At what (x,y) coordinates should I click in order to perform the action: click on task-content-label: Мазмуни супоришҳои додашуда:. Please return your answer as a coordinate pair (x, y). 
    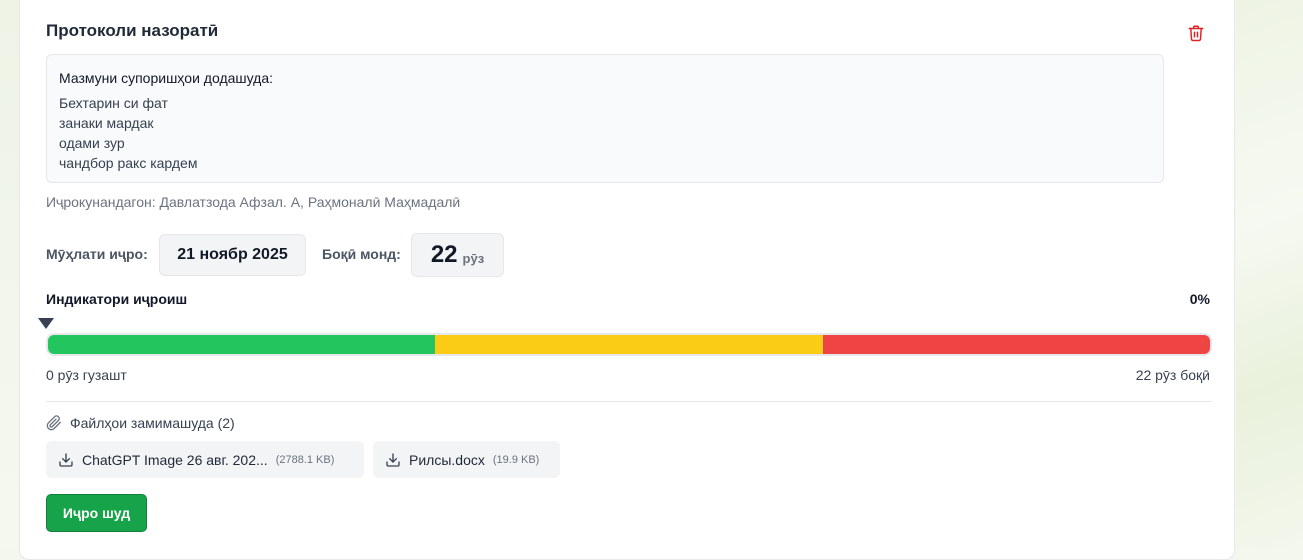
    Looking at the image, I should click on (166, 78).